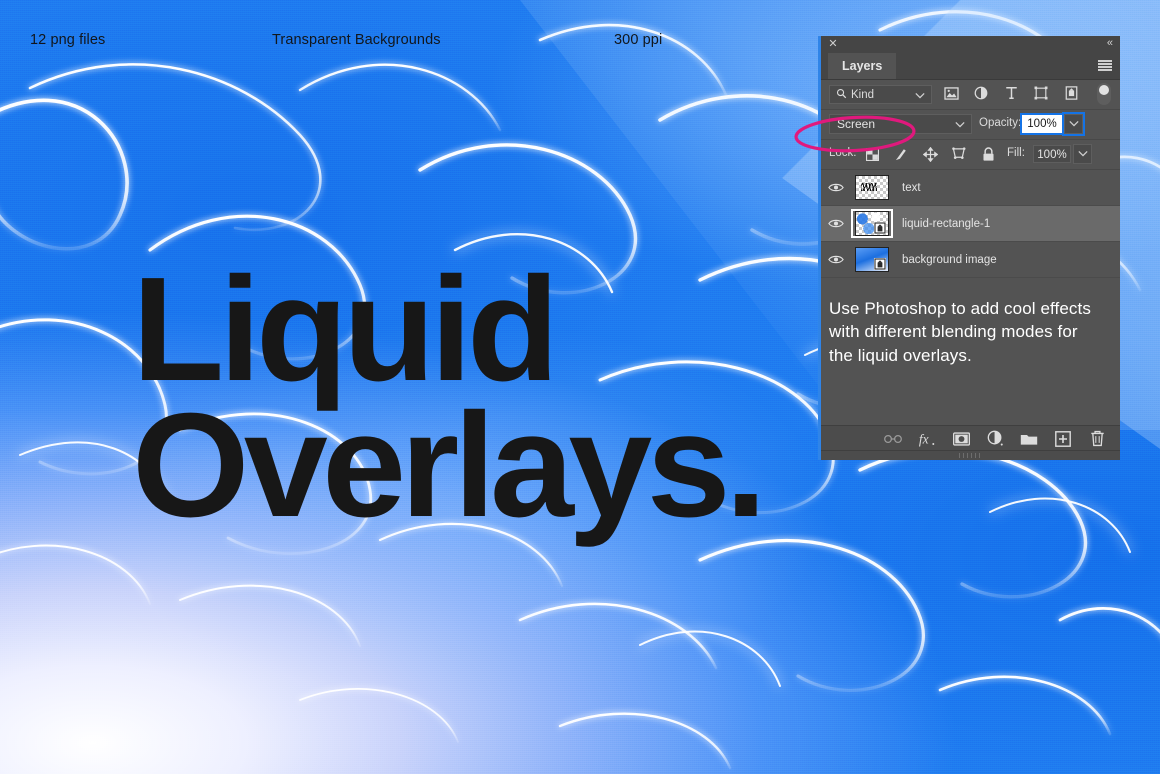 This screenshot has width=1160, height=774. I want to click on table-row: liquid-rectangle-1, so click(970, 224).